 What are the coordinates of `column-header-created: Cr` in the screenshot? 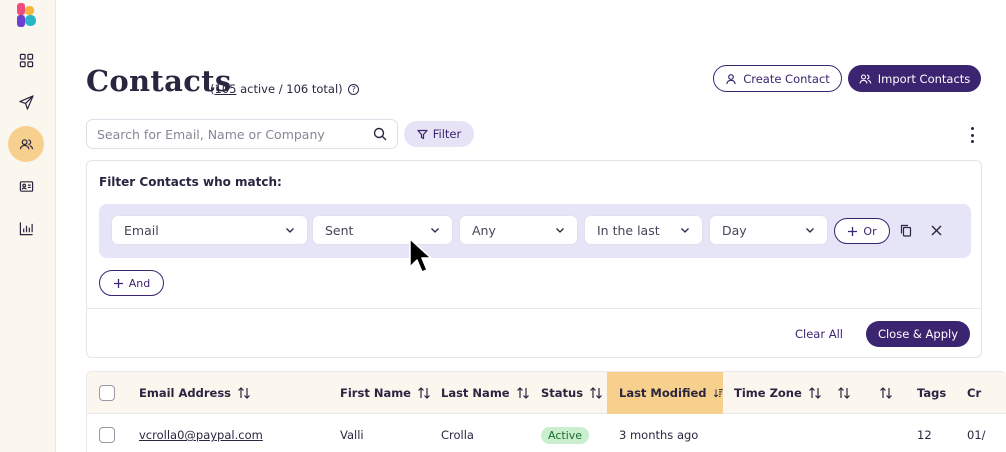 It's located at (974, 393).